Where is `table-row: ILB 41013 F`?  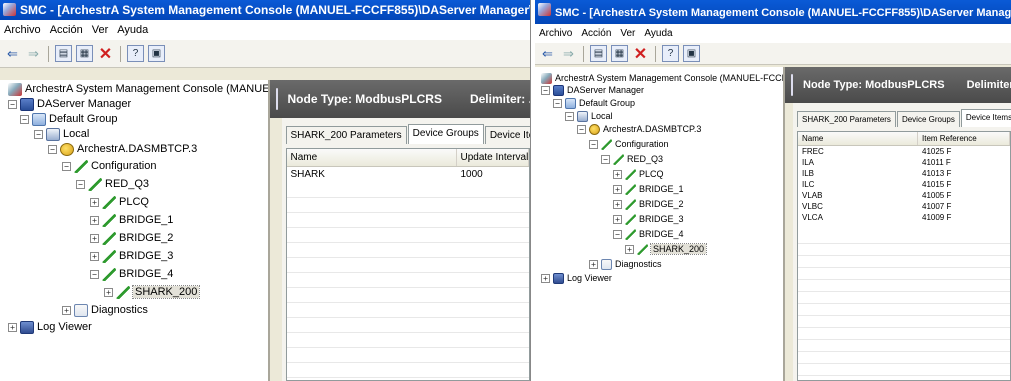 table-row: ILB 41013 F is located at coordinates (904, 173).